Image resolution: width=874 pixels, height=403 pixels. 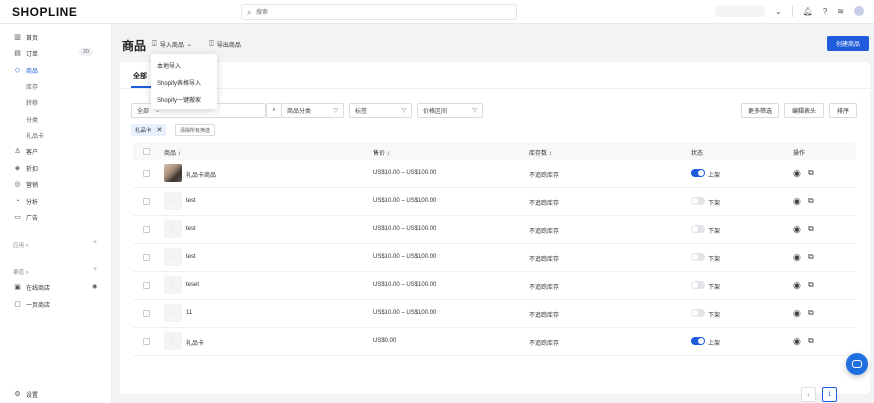 What do you see at coordinates (95, 242) in the screenshot?
I see `add-app-icon: +` at bounding box center [95, 242].